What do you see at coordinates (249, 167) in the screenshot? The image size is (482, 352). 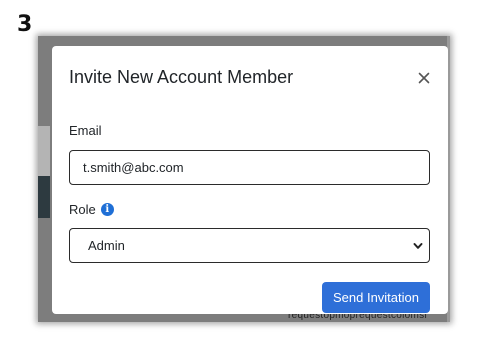 I see `email-field` at bounding box center [249, 167].